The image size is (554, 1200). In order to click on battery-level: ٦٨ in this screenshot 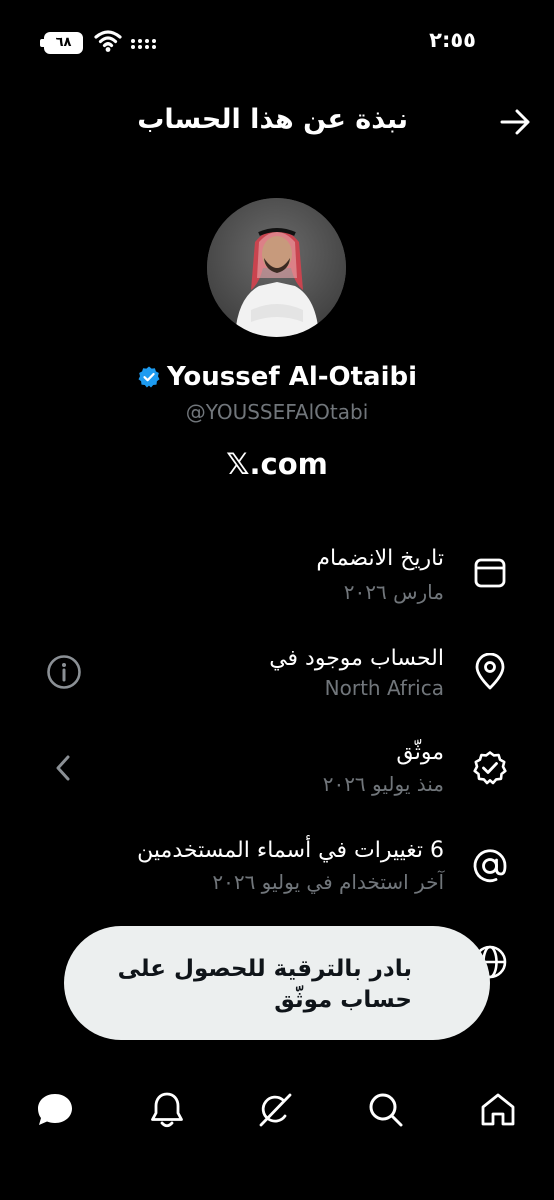, I will do `click(63, 42)`.